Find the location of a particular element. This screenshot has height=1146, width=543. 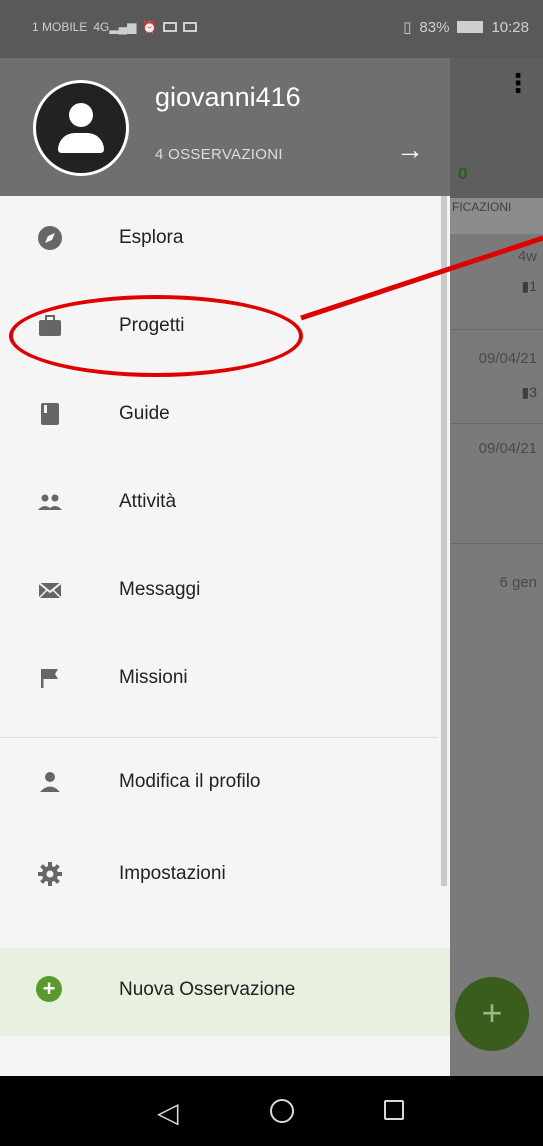

system-nav-bar: ◁ is located at coordinates (271, 1111).